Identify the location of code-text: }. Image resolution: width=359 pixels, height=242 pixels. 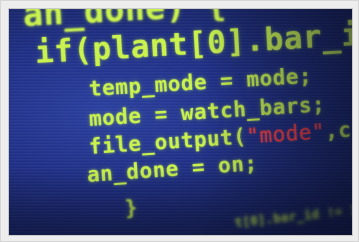
(131, 207).